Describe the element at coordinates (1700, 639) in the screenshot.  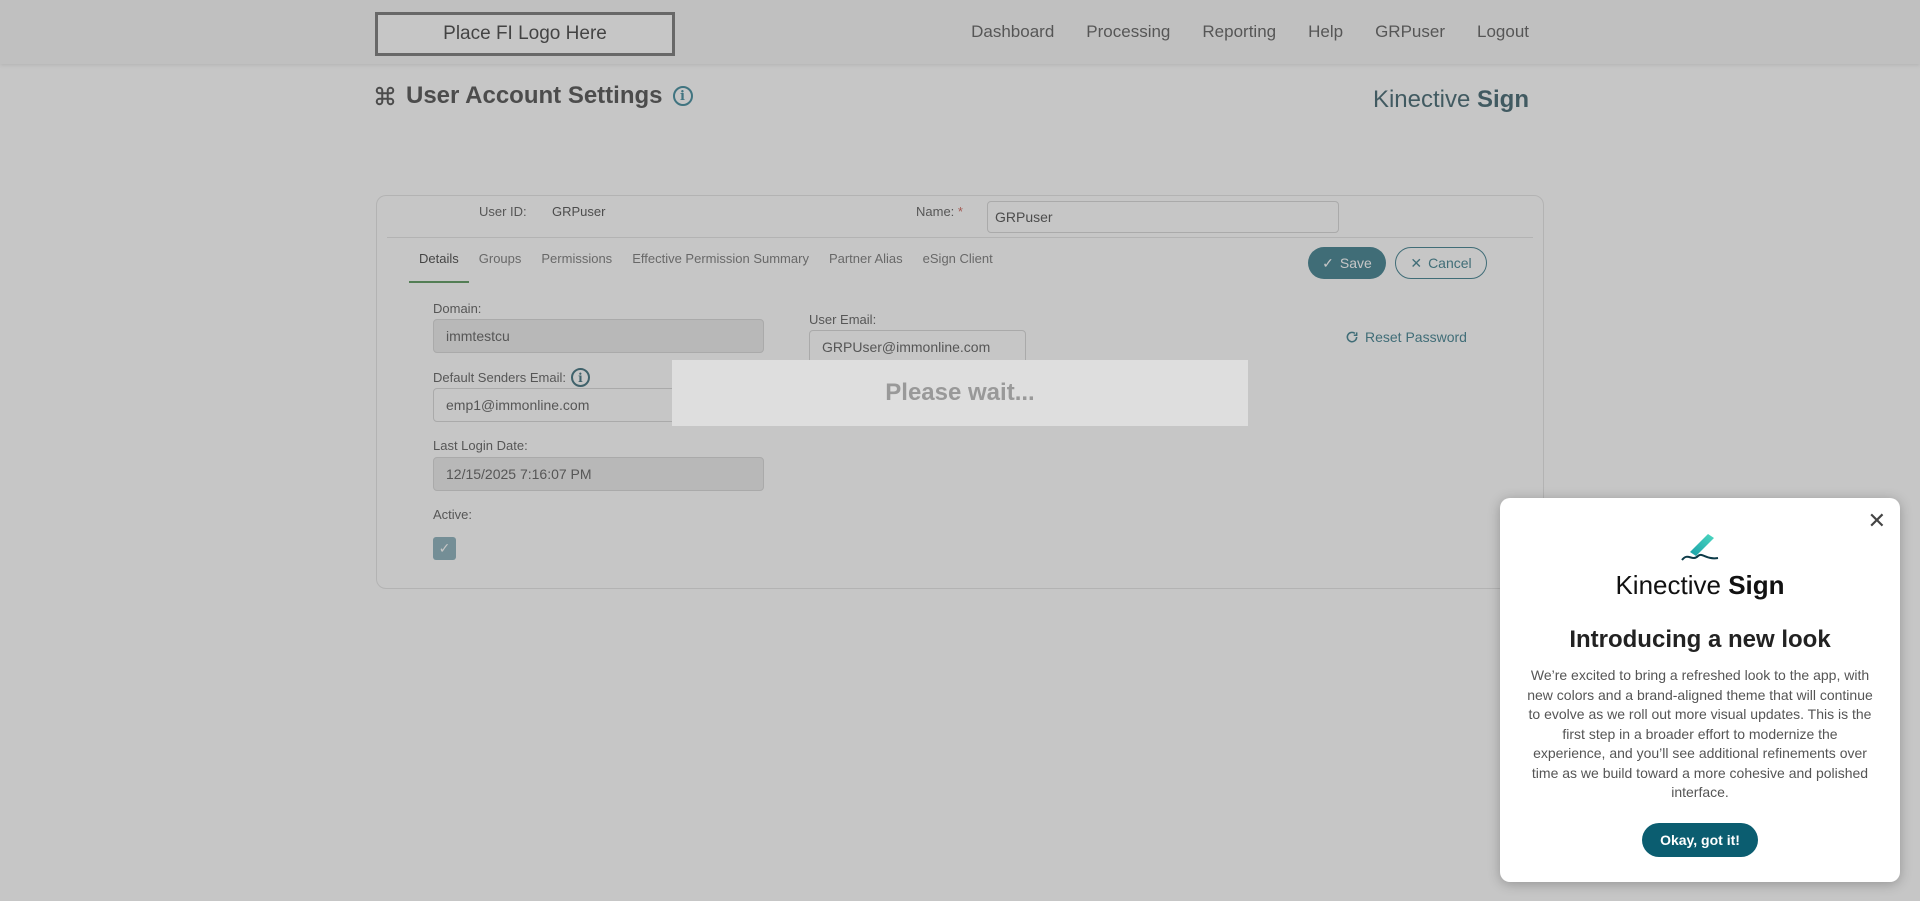
I see `popup-title: Introducing a new look` at that location.